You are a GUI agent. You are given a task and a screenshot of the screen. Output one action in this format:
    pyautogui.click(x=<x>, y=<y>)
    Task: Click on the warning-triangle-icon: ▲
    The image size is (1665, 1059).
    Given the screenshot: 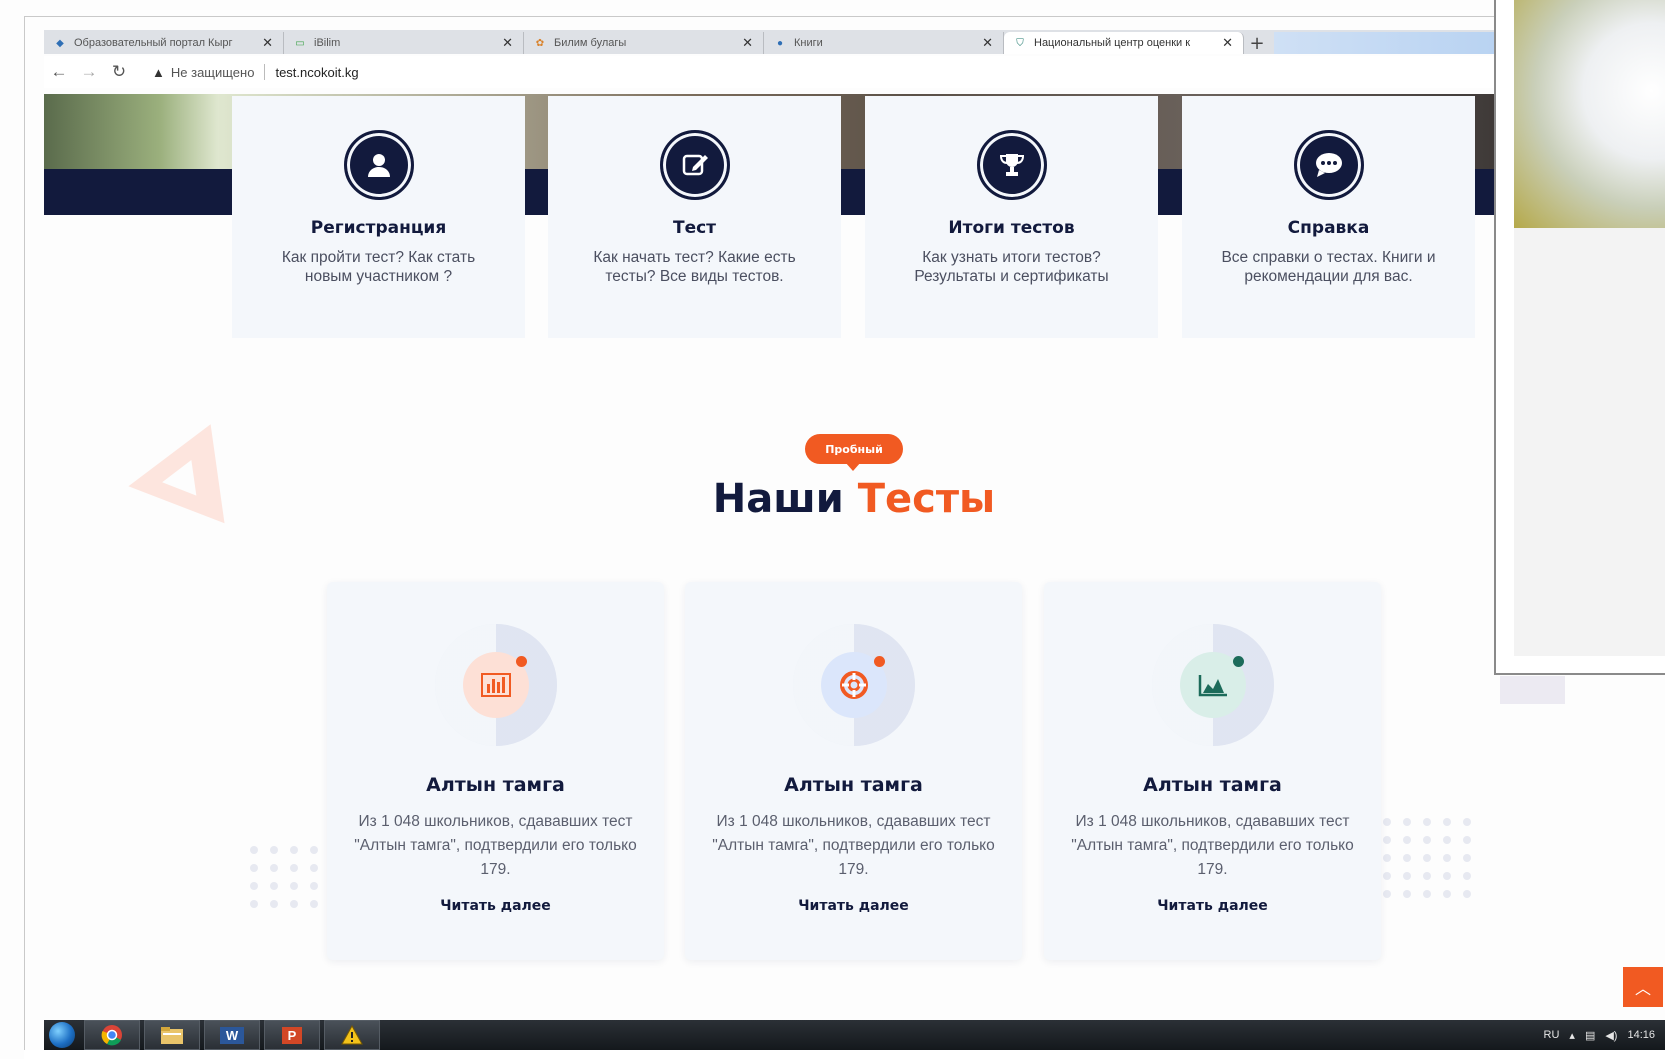 What is the action you would take?
    pyautogui.click(x=158, y=72)
    